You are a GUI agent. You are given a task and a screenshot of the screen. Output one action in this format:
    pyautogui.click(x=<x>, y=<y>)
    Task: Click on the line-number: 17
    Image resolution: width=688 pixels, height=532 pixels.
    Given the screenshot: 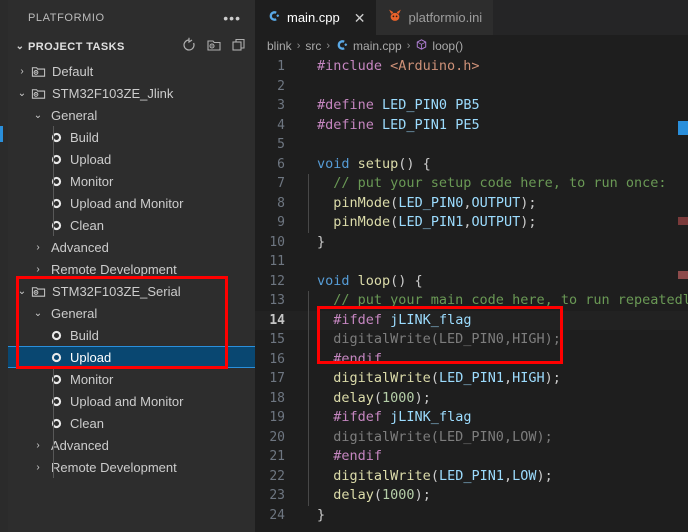 What is the action you would take?
    pyautogui.click(x=277, y=378)
    